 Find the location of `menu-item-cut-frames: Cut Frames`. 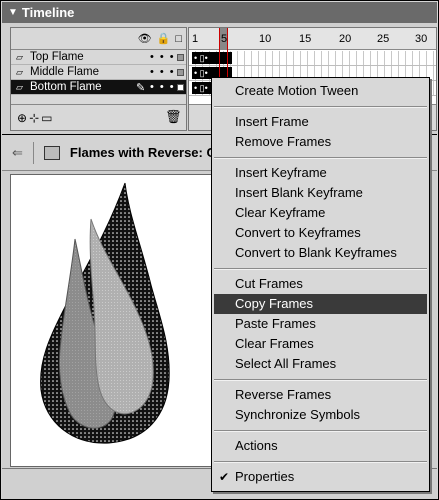

menu-item-cut-frames: Cut Frames is located at coordinates (320, 284).